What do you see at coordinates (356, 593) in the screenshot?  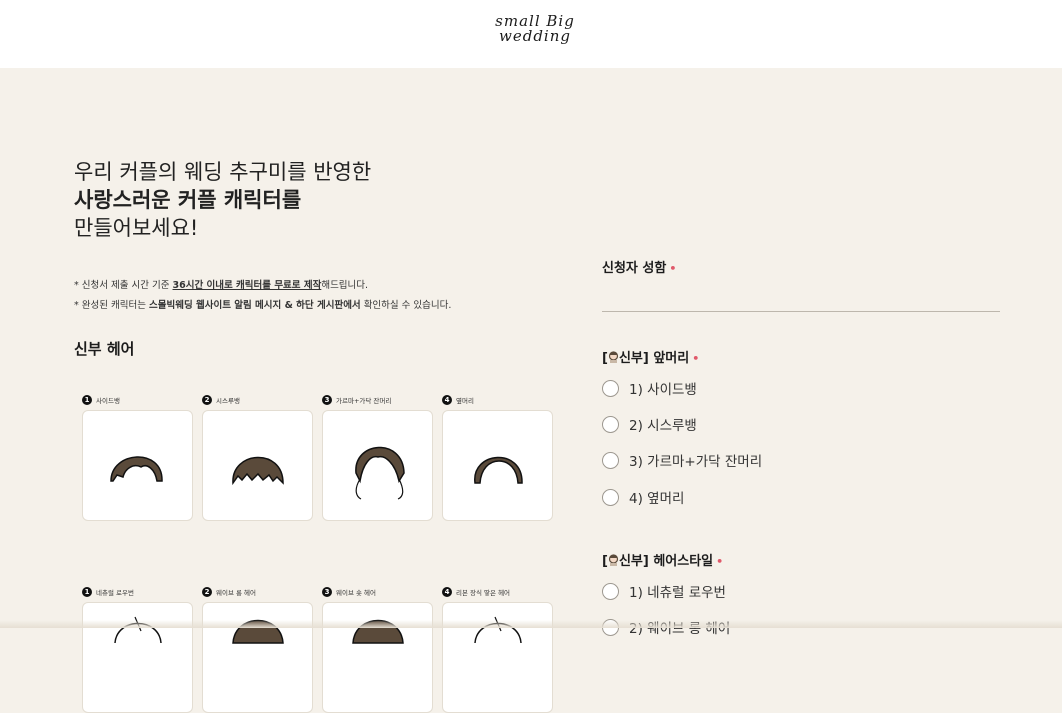 I see `card-label: 웨이브 숏 헤어` at bounding box center [356, 593].